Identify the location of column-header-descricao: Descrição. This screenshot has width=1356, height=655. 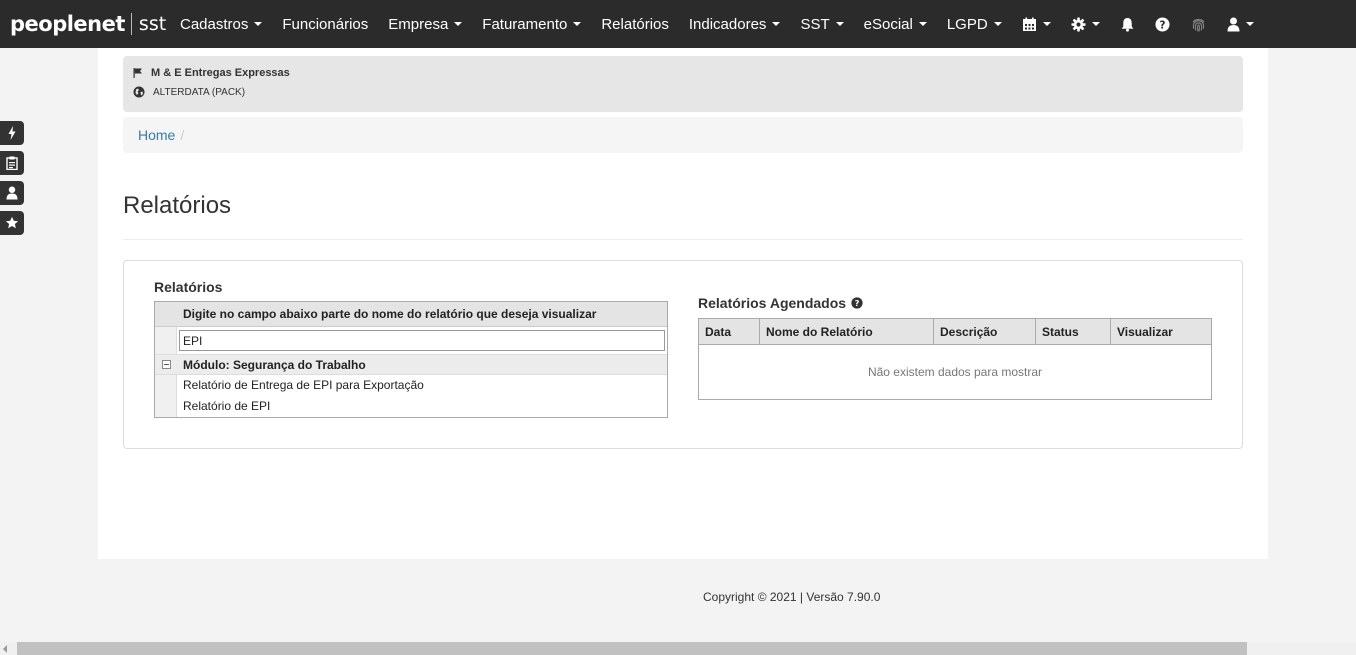
(985, 331).